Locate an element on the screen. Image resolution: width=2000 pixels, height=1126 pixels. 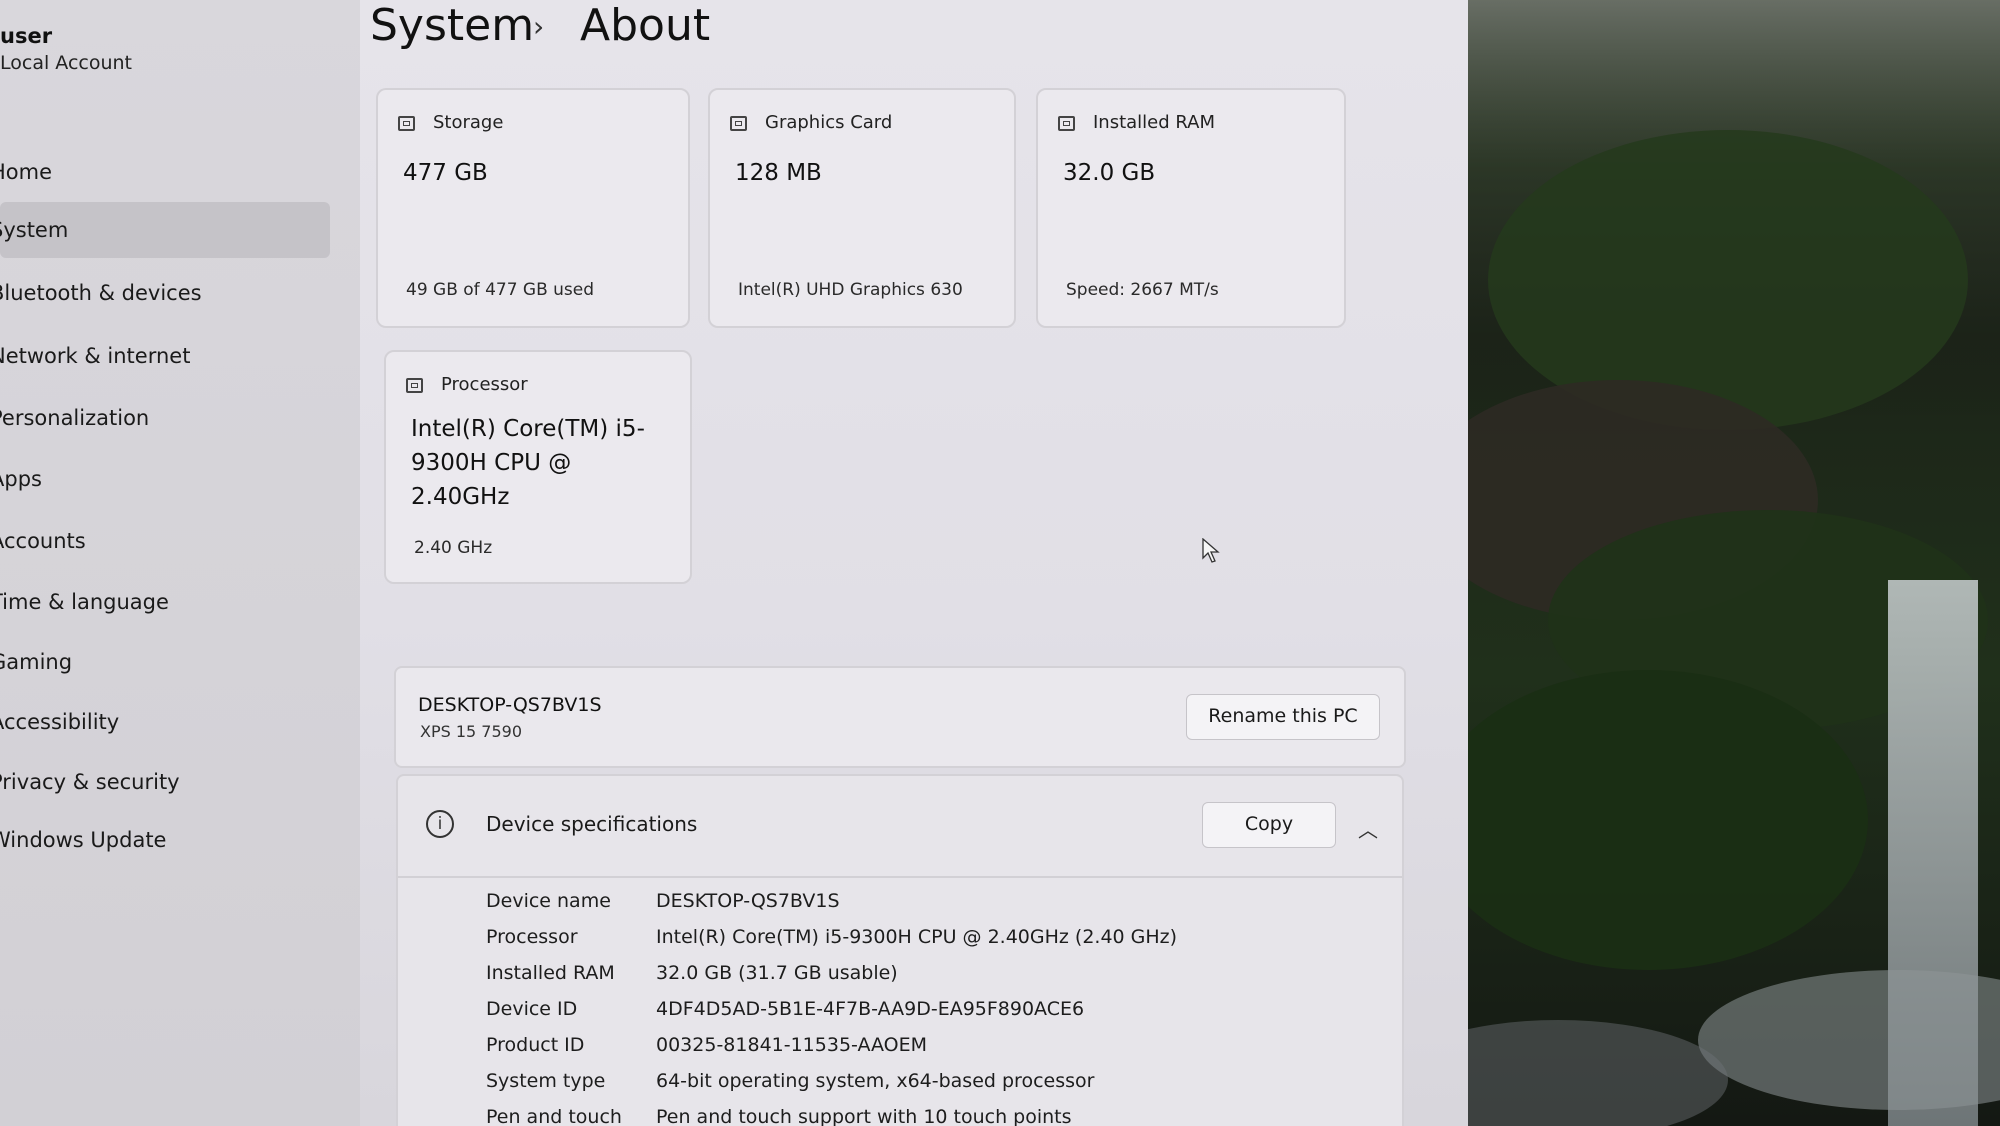
installed-ram-card: Installed RAM 32.0 GB Speed: 2667 MT/s is located at coordinates (1191, 208).